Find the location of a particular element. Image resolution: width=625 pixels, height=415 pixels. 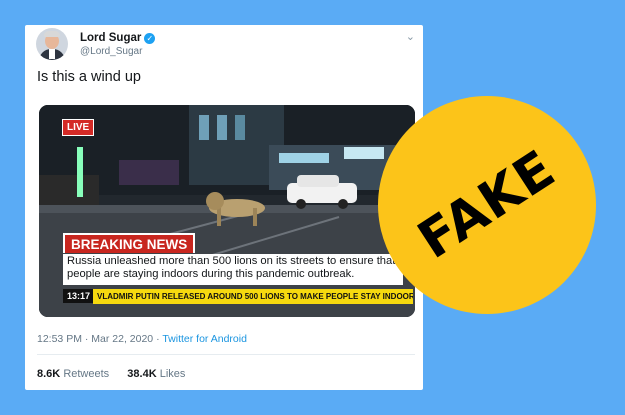

chevron-down-icon: ⌄ is located at coordinates (410, 36).